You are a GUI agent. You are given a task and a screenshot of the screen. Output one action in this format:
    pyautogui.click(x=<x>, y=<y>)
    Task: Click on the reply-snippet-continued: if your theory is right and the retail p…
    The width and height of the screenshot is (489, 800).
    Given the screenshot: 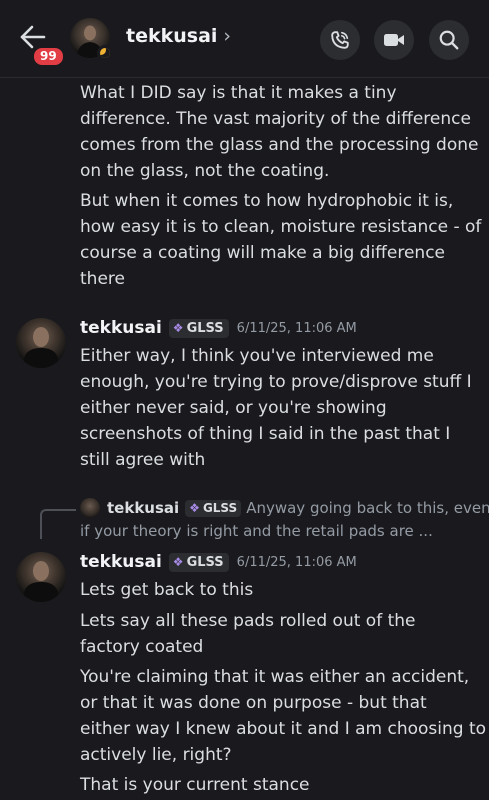 What is the action you would take?
    pyautogui.click(x=256, y=531)
    